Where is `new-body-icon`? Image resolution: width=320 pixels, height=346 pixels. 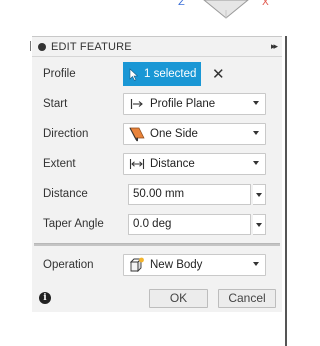 new-body-icon is located at coordinates (137, 265).